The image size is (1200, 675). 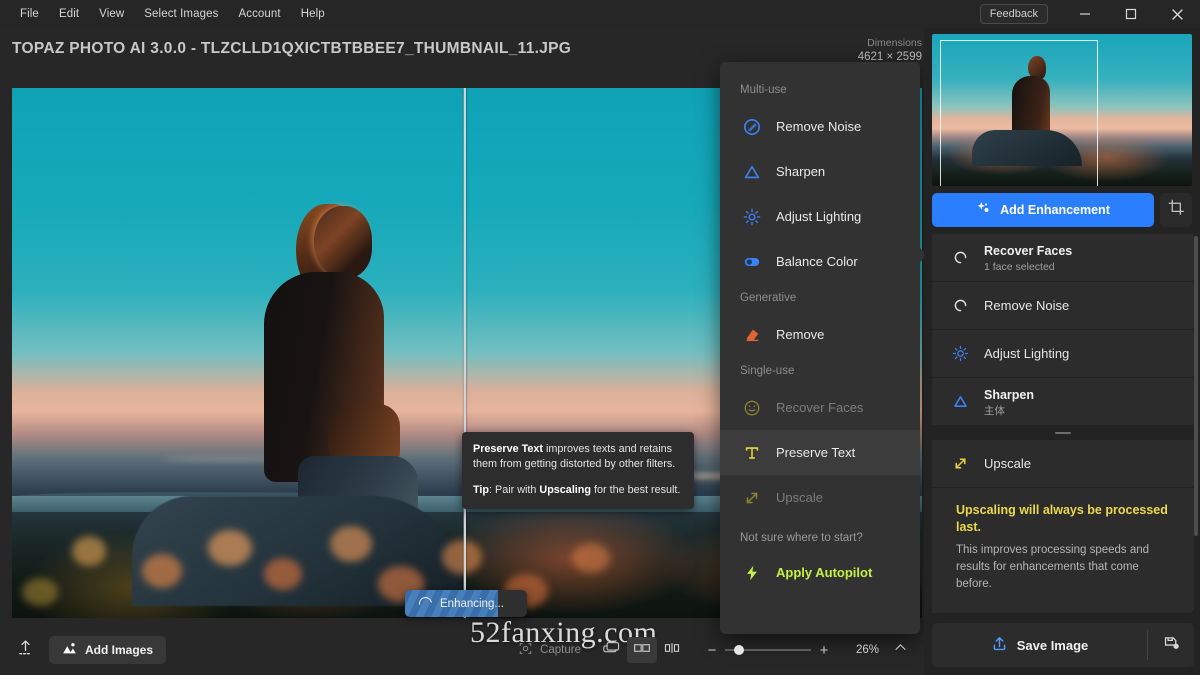 I want to click on dimensions-label: Dimensions, so click(x=894, y=43).